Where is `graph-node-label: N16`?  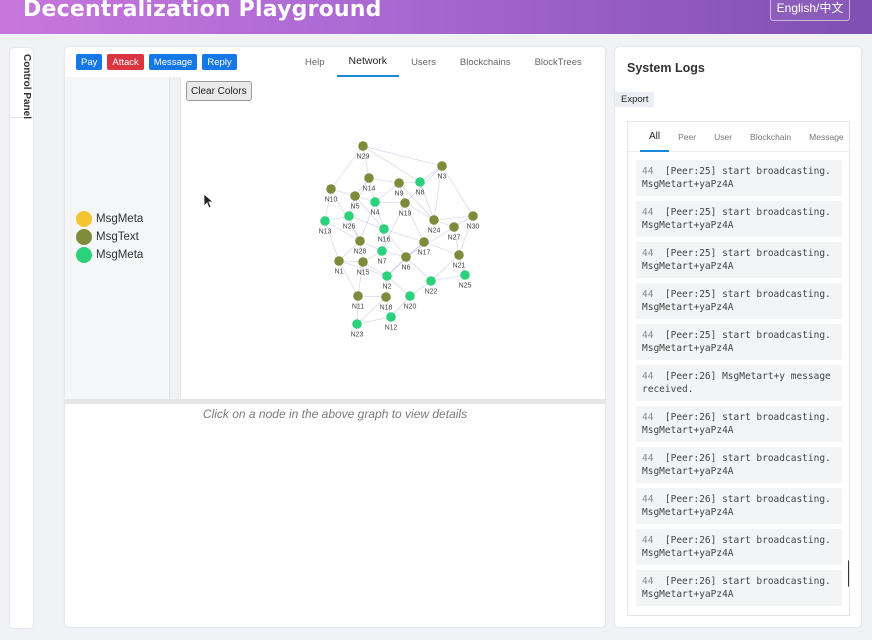
graph-node-label: N16 is located at coordinates (384, 240).